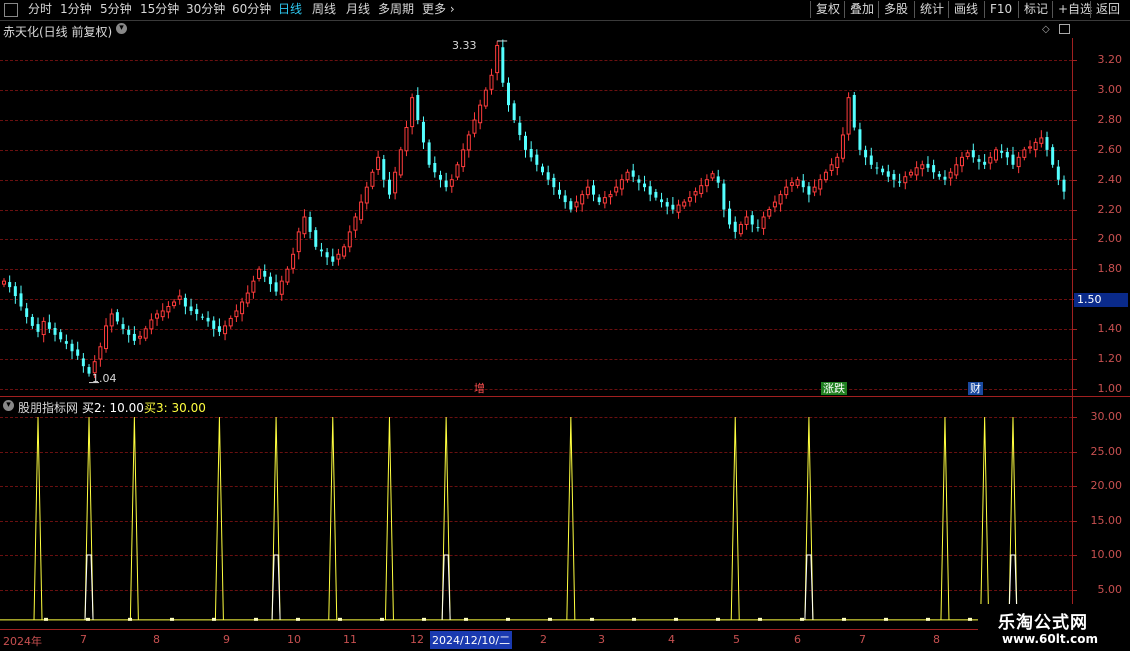 The image size is (1130, 651). Describe the element at coordinates (862, 639) in the screenshot. I see `date-label: 7` at that location.